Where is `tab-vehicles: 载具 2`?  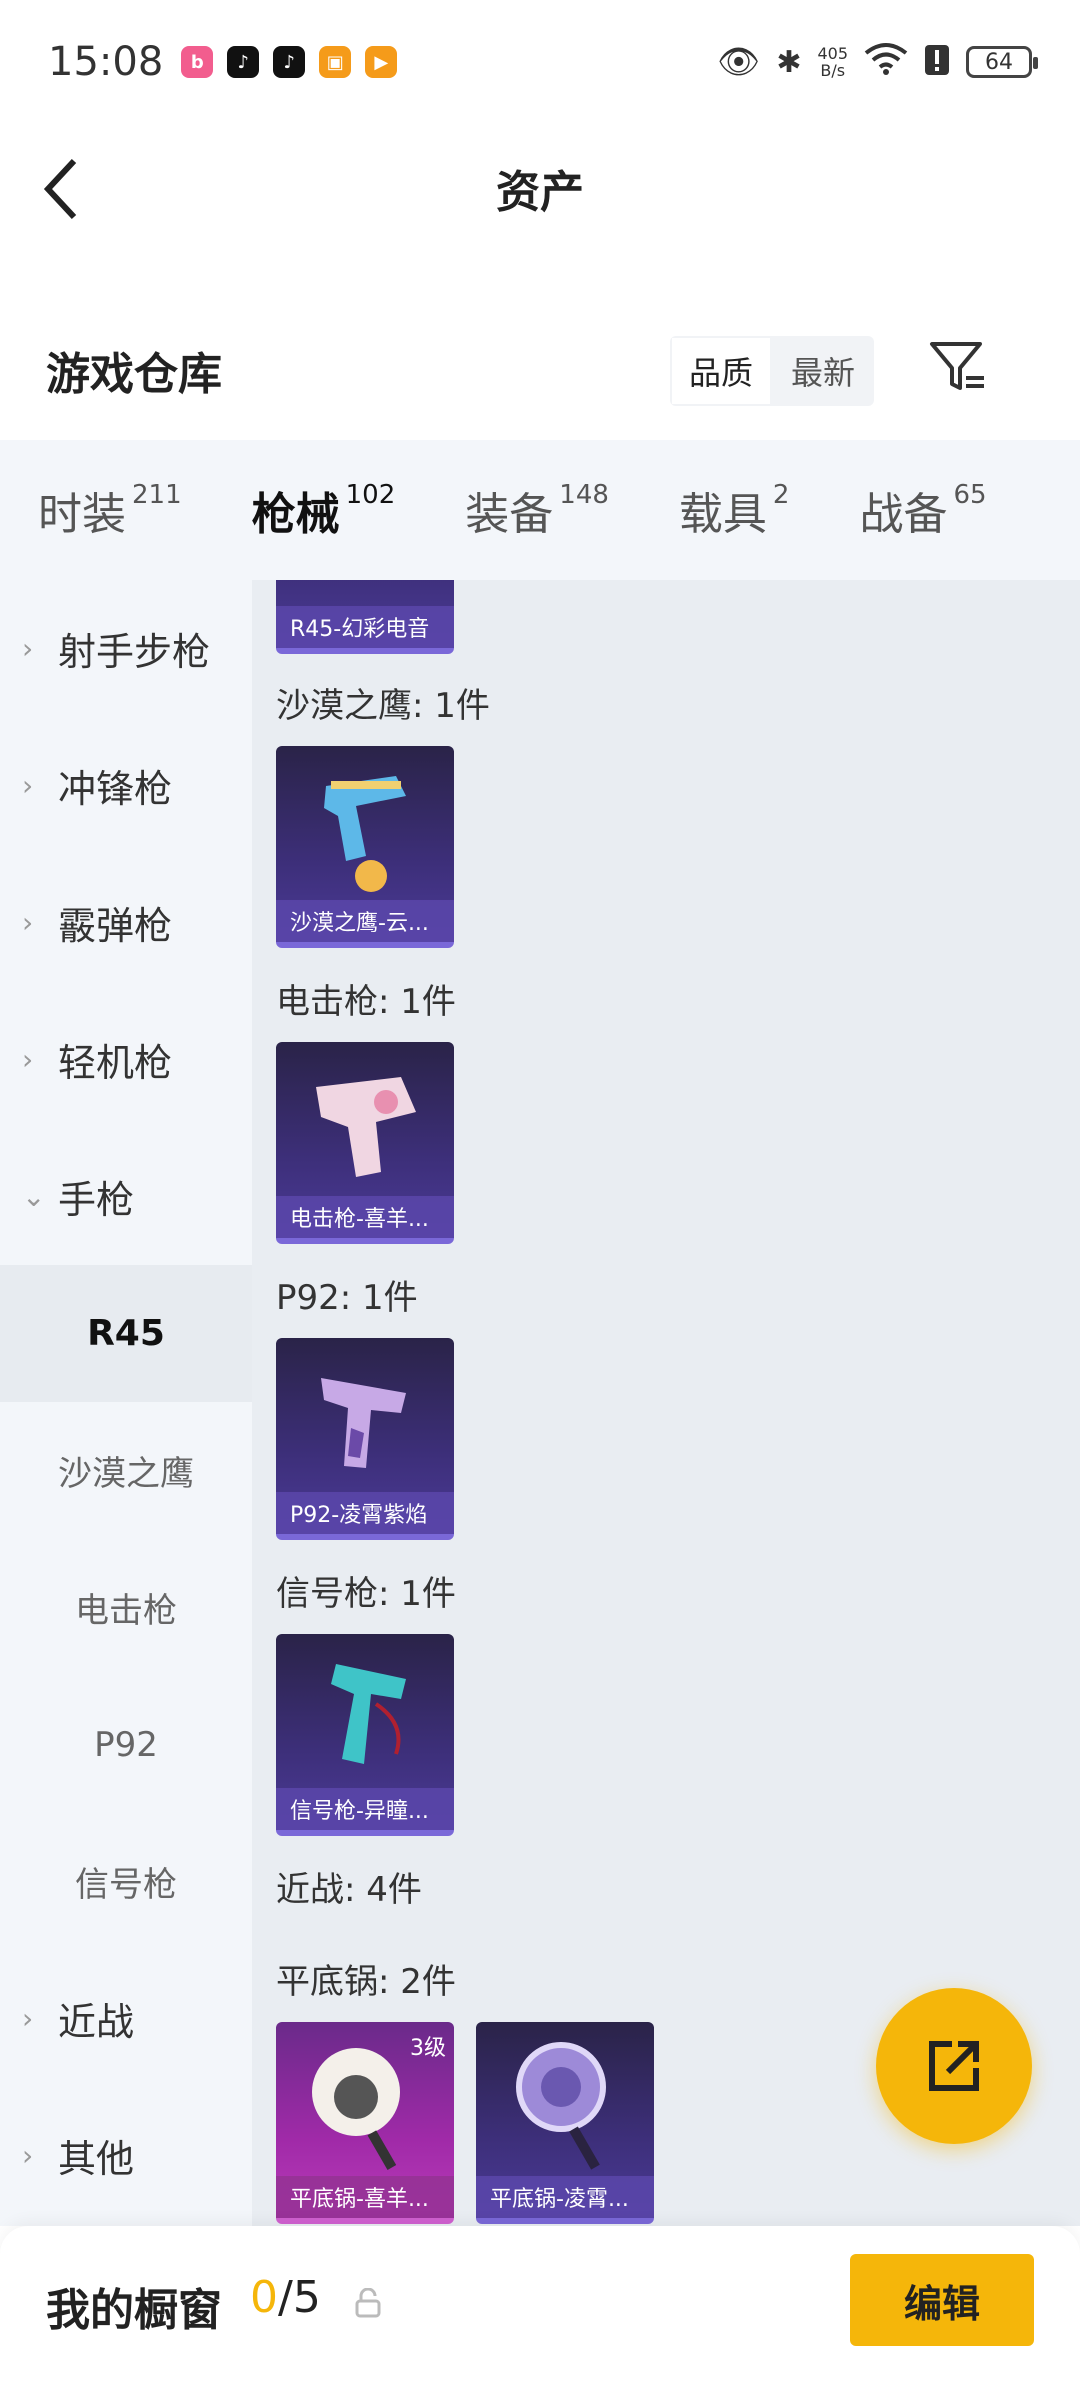 tab-vehicles: 载具 2 is located at coordinates (734, 510).